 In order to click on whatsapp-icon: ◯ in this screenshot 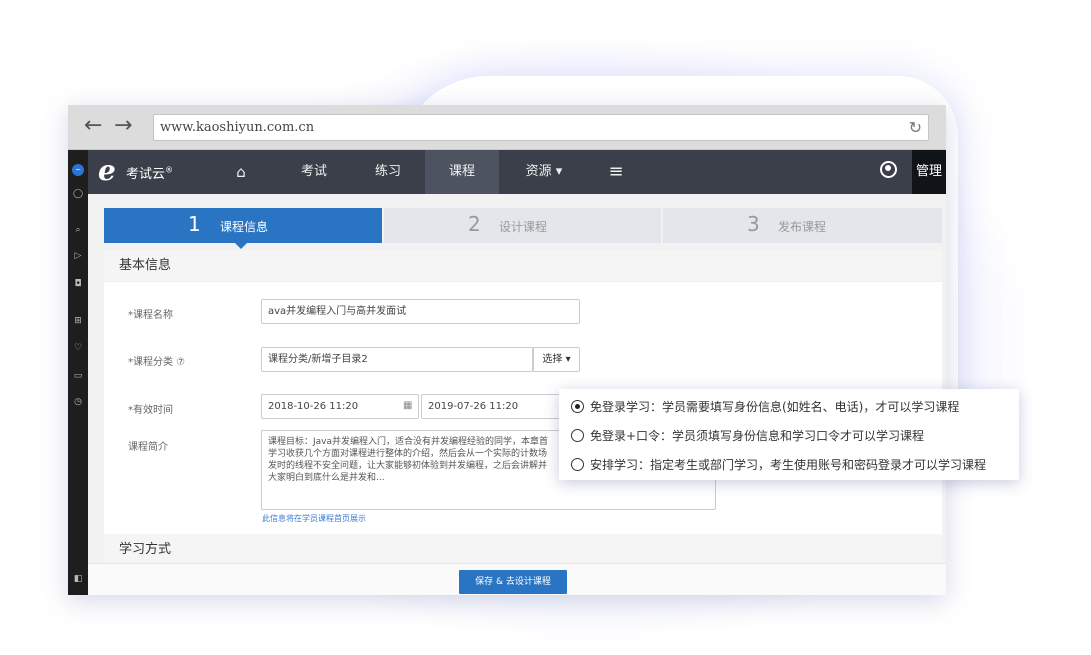, I will do `click(78, 194)`.